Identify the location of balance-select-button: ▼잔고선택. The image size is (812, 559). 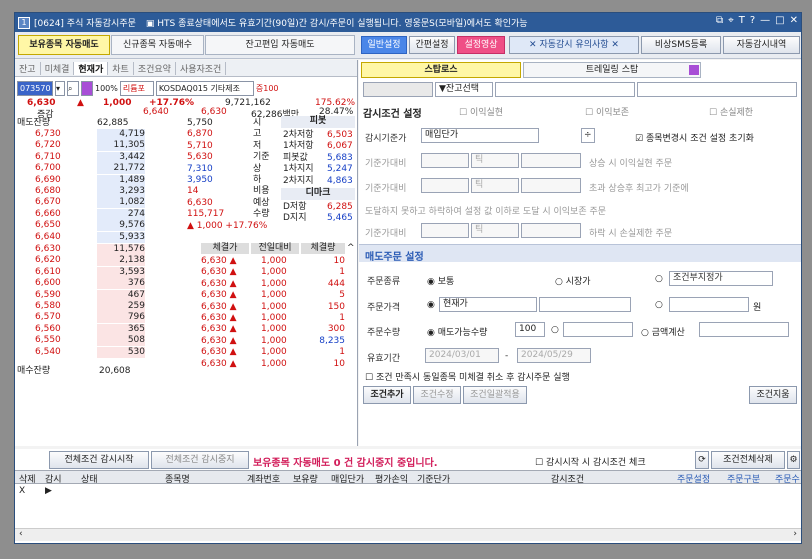
(464, 89).